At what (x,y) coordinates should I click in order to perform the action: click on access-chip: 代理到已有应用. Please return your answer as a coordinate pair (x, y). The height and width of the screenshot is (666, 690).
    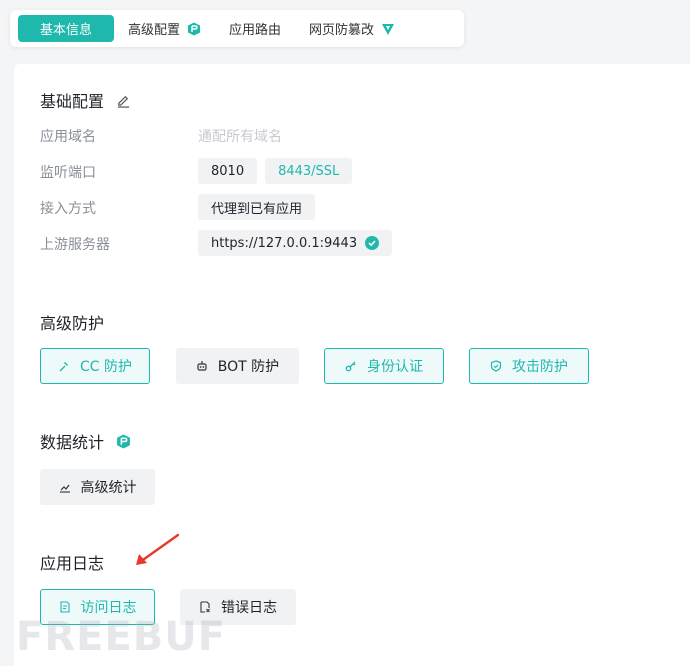
    Looking at the image, I should click on (257, 207).